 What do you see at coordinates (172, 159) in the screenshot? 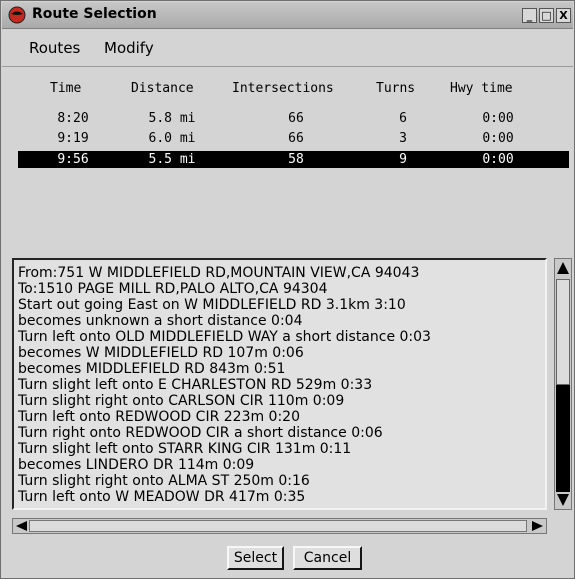
I see `cell-distance: 5.5 mi` at bounding box center [172, 159].